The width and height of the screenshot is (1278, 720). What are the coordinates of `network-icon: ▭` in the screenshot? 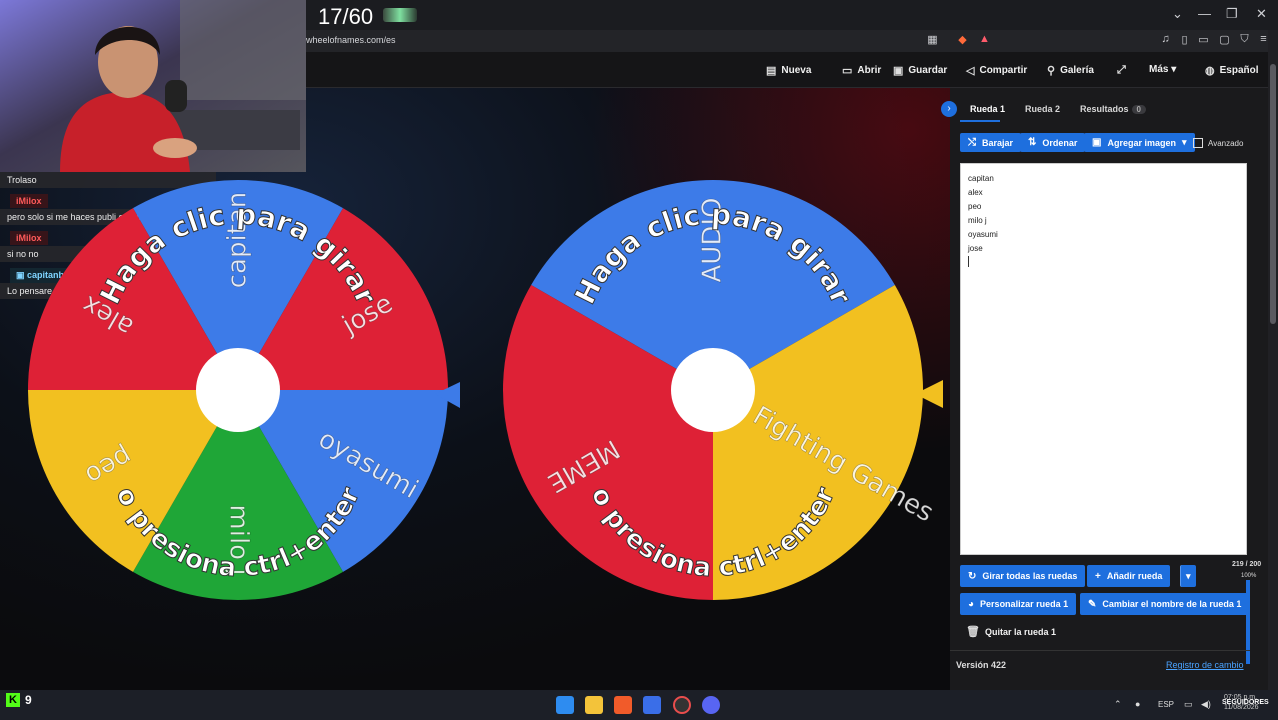 It's located at (1188, 704).